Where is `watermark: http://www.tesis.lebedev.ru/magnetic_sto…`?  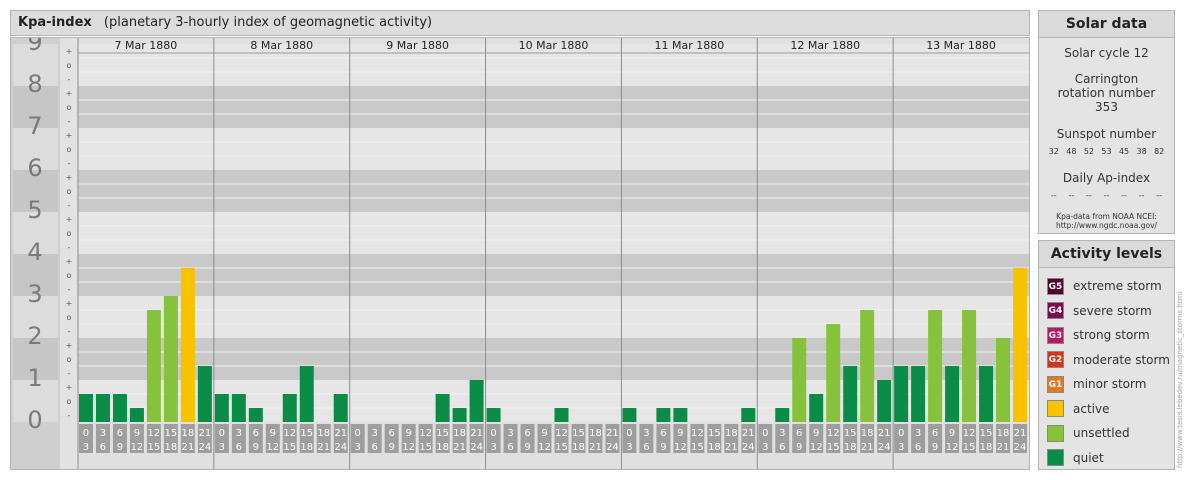 watermark: http://www.tesis.lebedev.ru/magnetic_sto… is located at coordinates (1180, 380).